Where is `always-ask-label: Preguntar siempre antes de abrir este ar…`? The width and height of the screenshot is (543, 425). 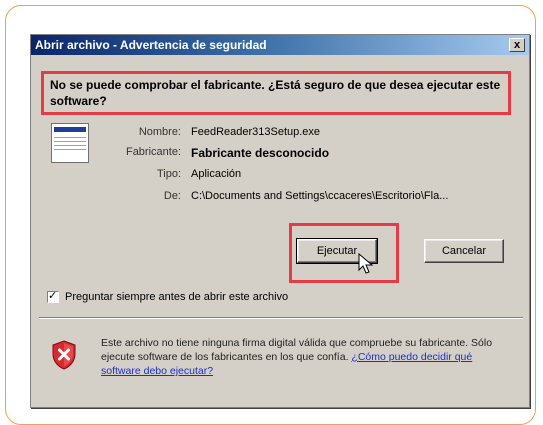
always-ask-label: Preguntar siempre antes de abrir este ar… is located at coordinates (177, 297).